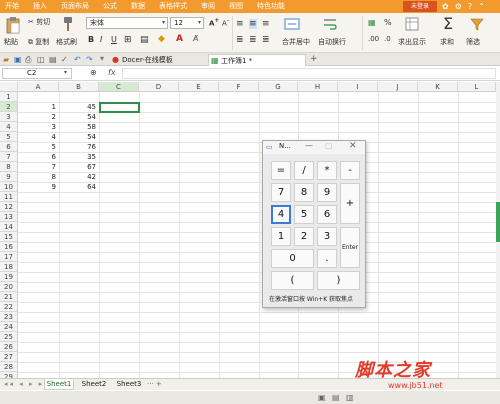  I want to click on align-top-icon: ≡, so click(240, 24).